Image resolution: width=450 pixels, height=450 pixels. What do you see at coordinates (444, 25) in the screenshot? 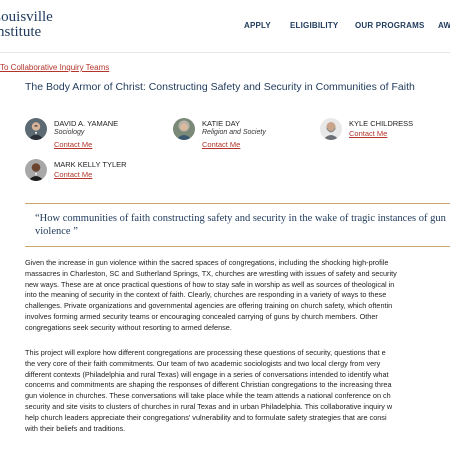
I see `nav-awards: AW` at bounding box center [444, 25].